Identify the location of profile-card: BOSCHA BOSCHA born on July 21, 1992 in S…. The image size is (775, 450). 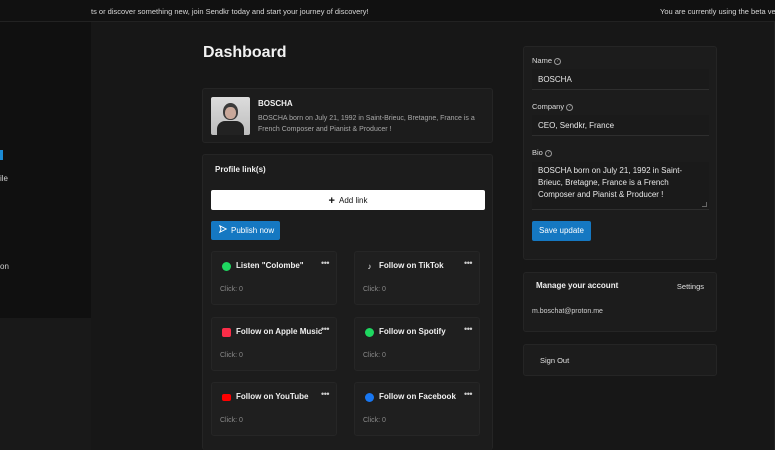
(347, 115).